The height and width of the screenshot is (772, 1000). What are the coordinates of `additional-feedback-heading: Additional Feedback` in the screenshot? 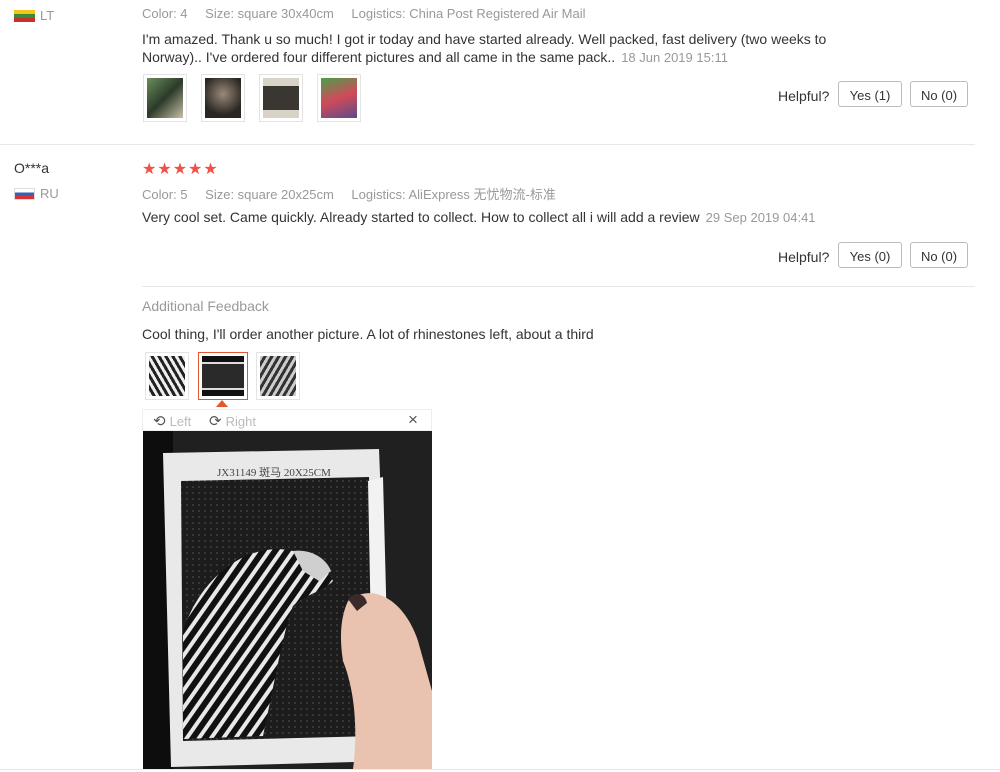 It's located at (205, 306).